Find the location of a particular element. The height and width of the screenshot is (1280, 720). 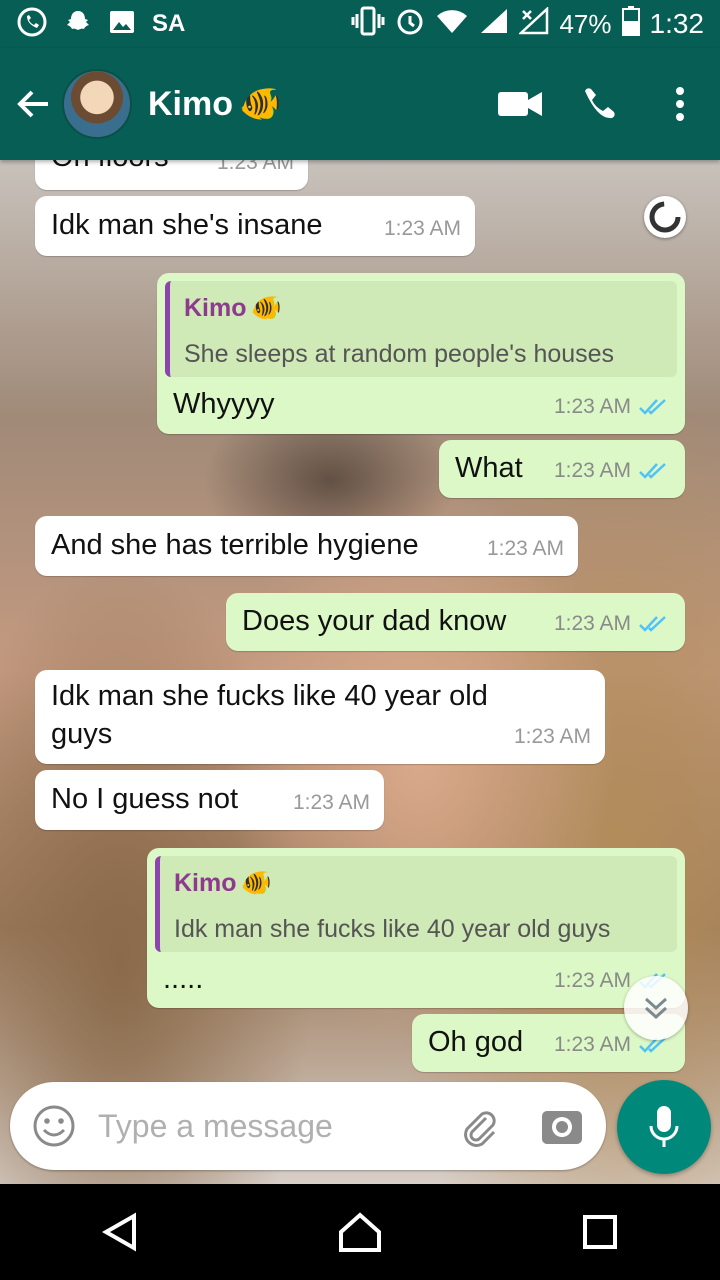

phone-icon is located at coordinates (600, 103).